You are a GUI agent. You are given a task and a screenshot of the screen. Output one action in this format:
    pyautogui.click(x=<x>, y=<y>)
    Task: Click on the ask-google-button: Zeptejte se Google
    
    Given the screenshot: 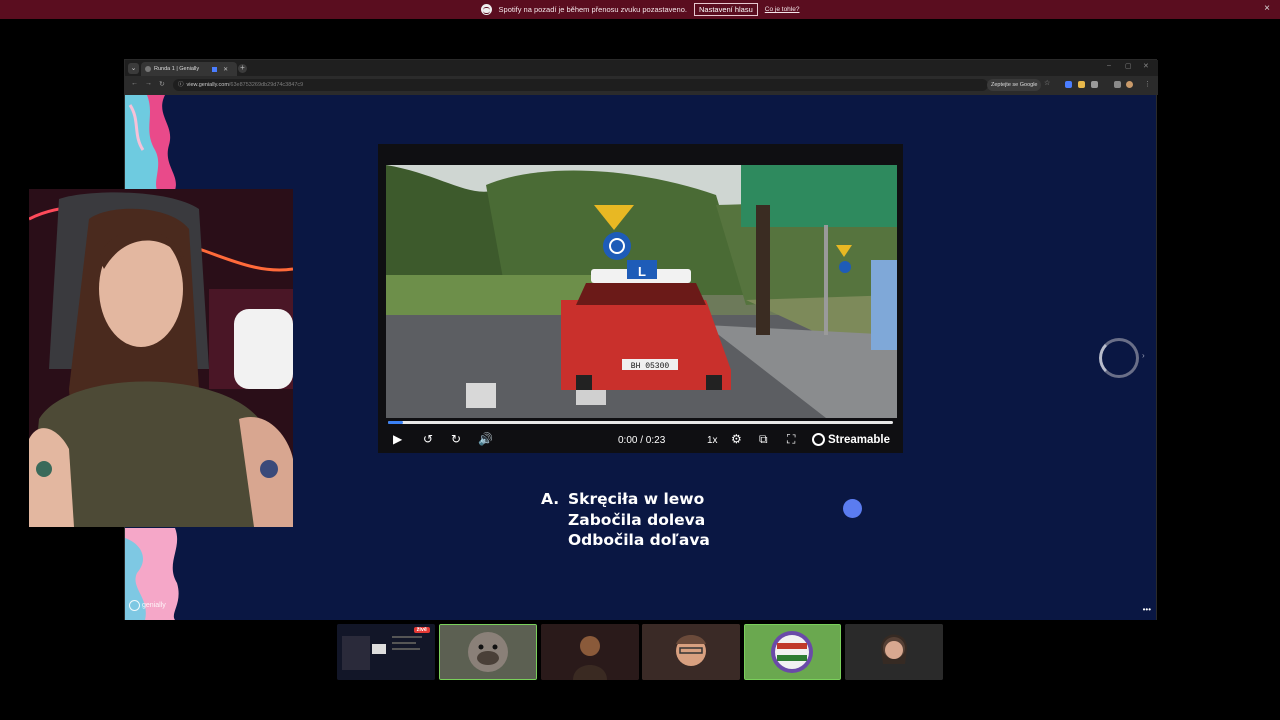 What is the action you would take?
    pyautogui.click(x=1014, y=85)
    